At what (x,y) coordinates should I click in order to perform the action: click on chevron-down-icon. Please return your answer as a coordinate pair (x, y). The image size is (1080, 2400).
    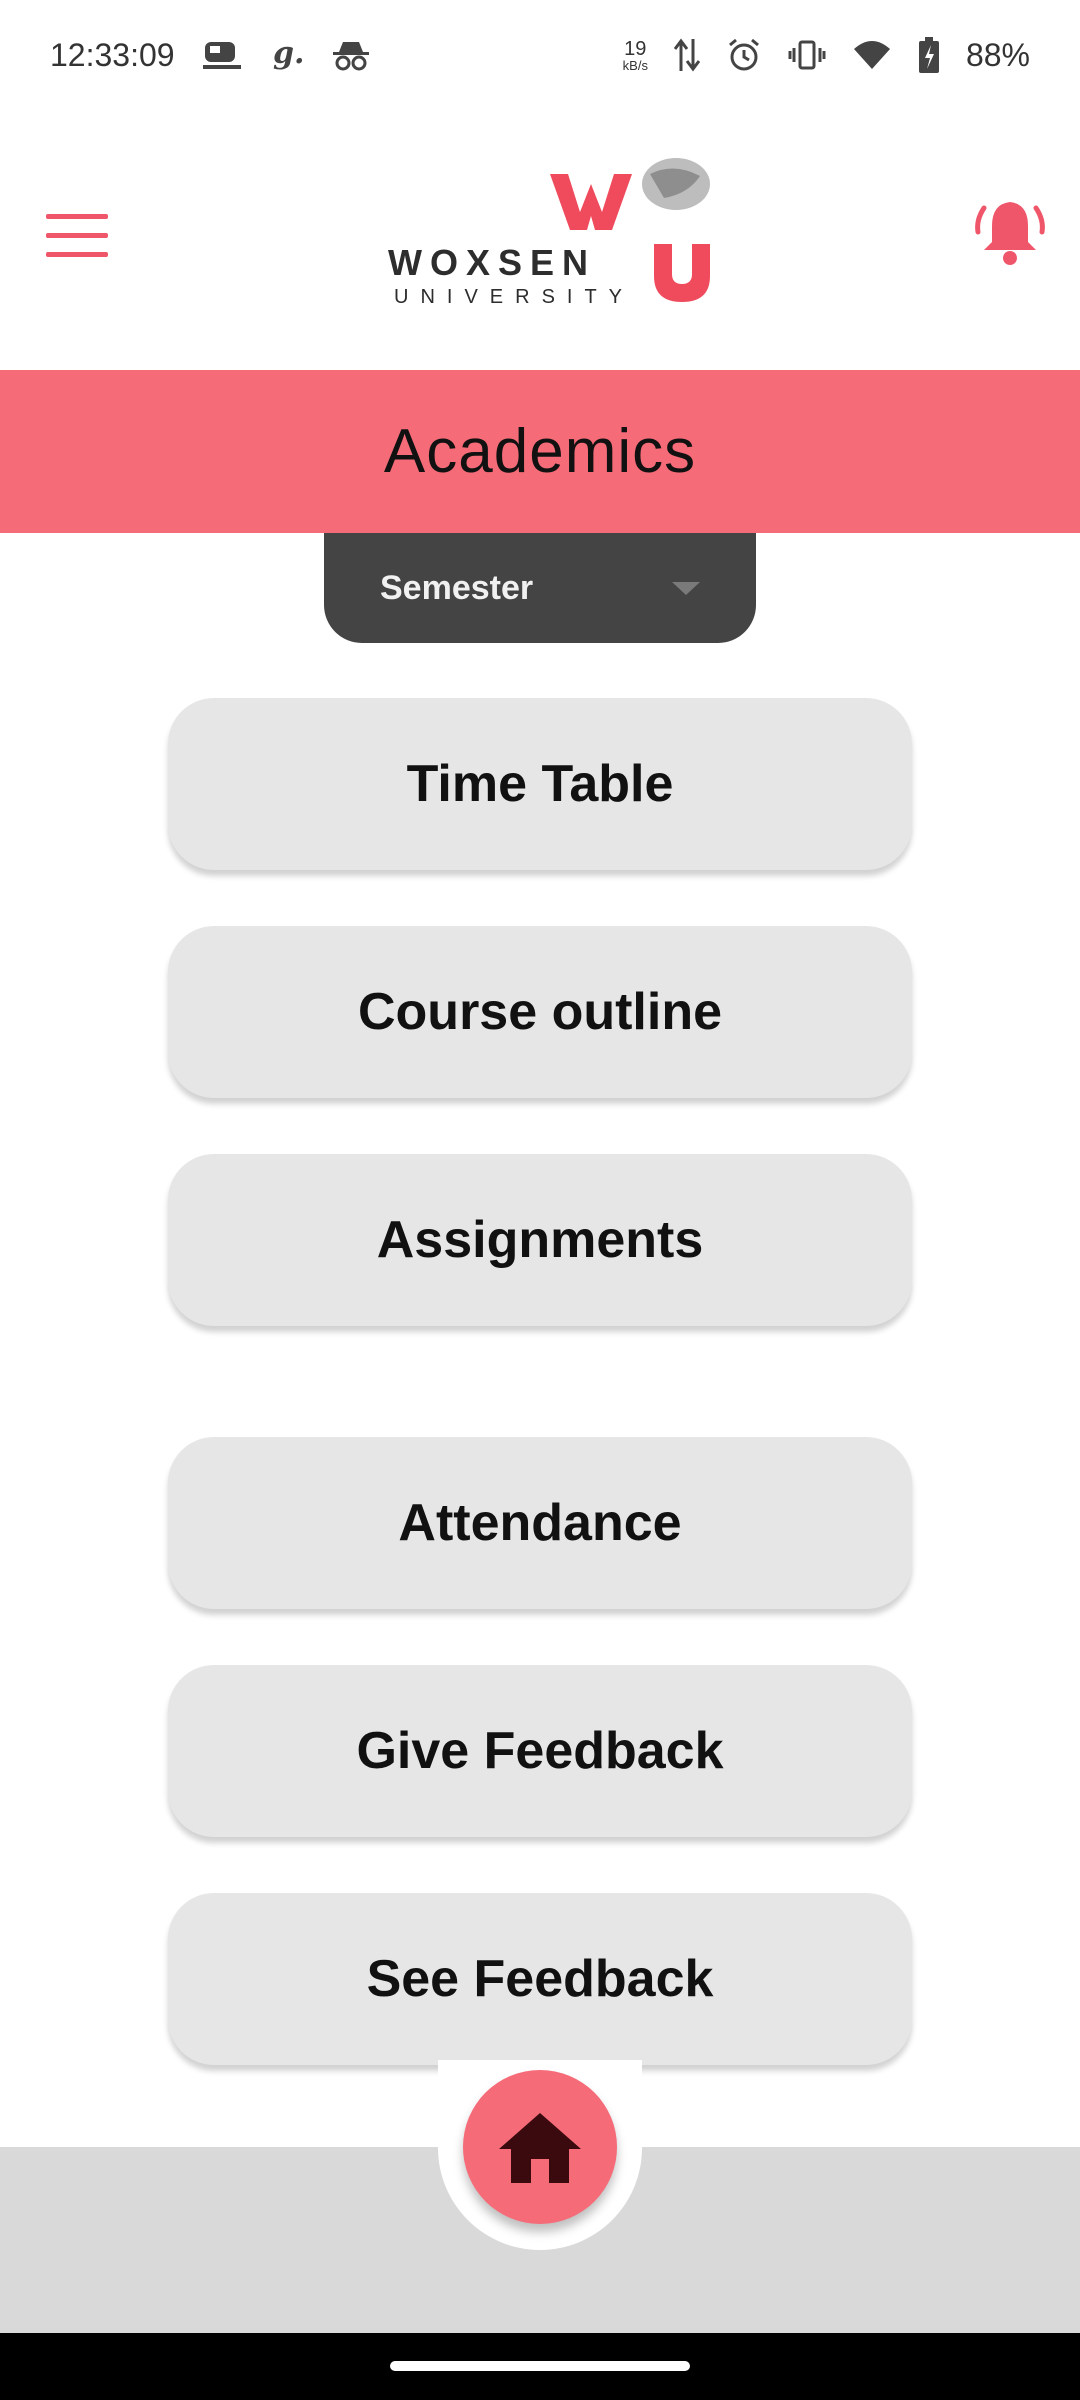
    Looking at the image, I should click on (686, 588).